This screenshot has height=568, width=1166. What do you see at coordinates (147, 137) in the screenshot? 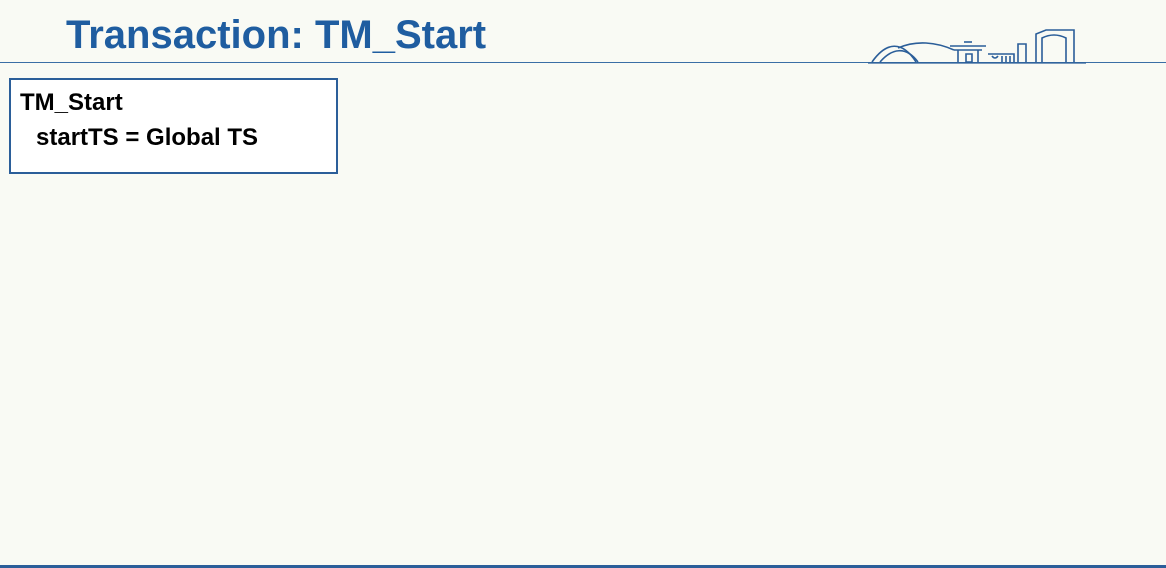
I see `code-line-statement: startTS = Global TS` at bounding box center [147, 137].